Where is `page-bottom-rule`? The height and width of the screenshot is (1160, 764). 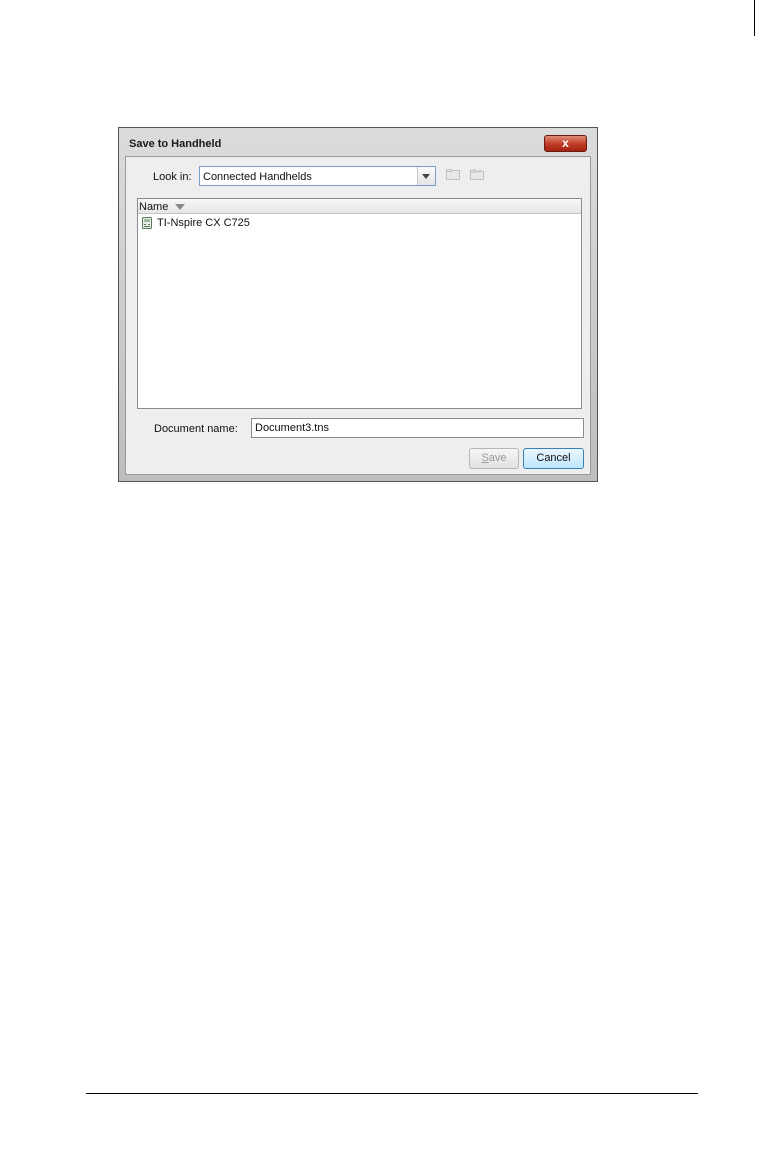 page-bottom-rule is located at coordinates (392, 1093).